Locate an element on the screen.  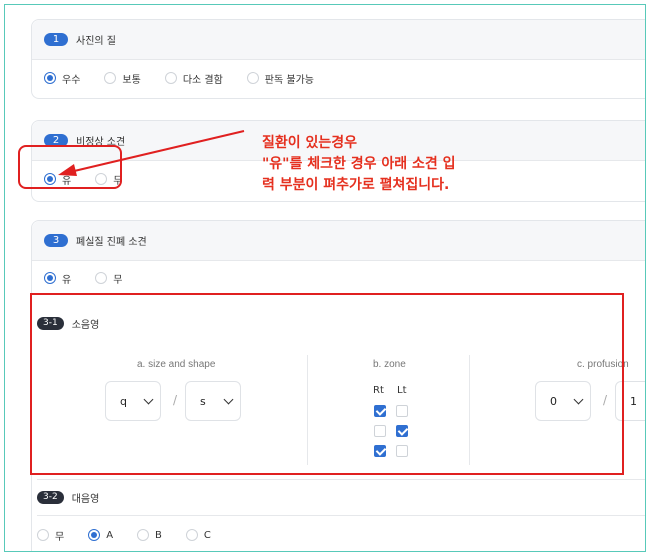
annotation-arrow-icon is located at coordinates (151, 153).